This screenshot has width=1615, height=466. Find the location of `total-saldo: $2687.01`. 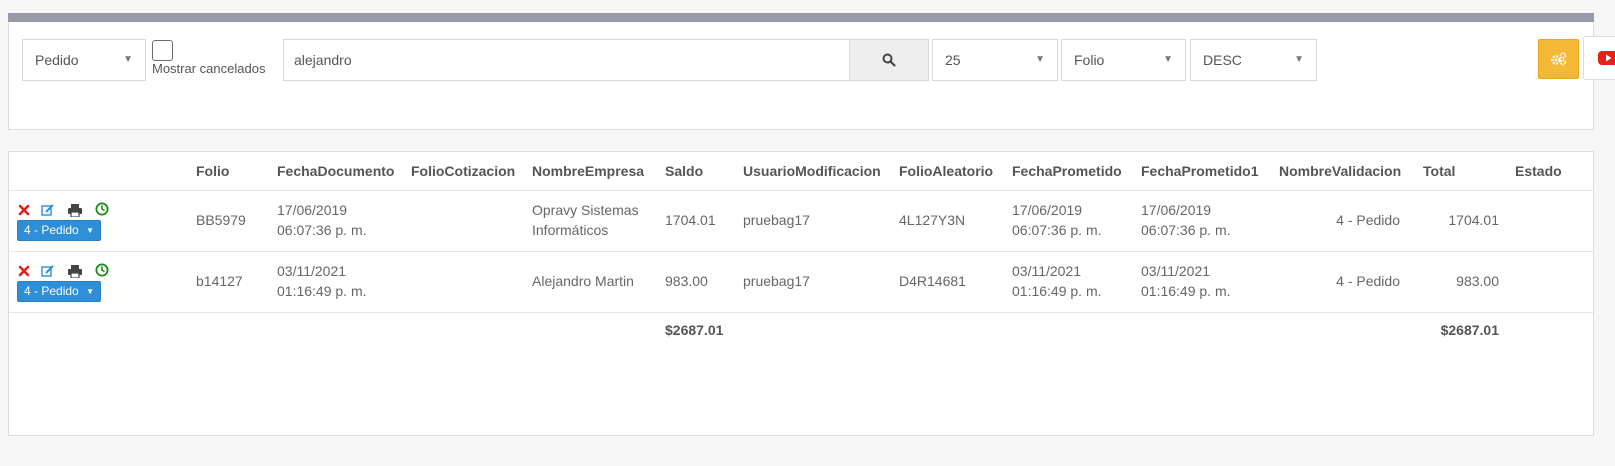

total-saldo: $2687.01 is located at coordinates (694, 330).